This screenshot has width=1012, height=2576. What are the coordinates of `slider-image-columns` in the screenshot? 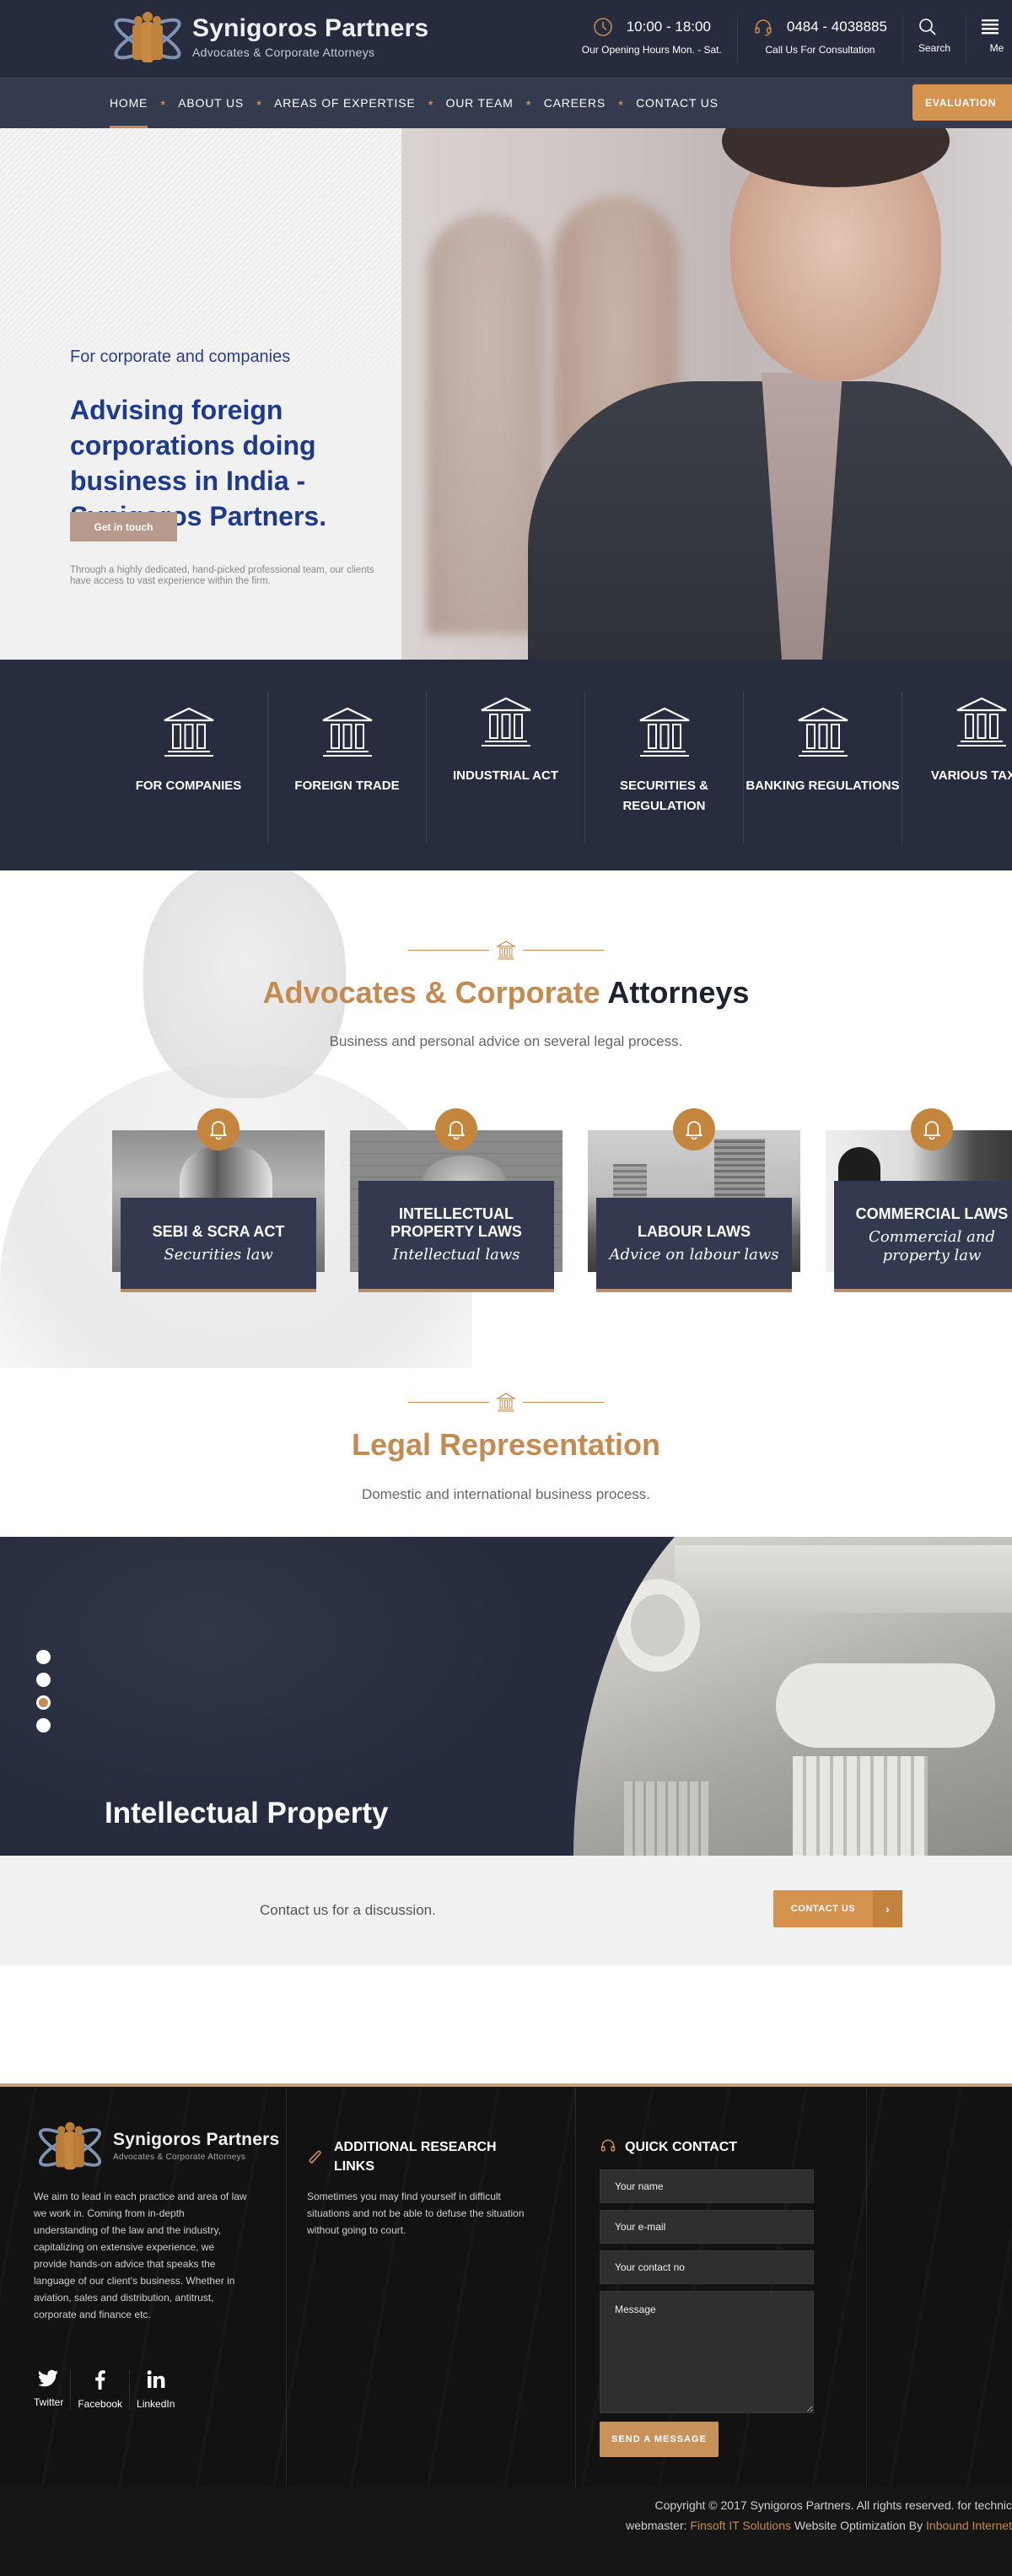 It's located at (792, 1696).